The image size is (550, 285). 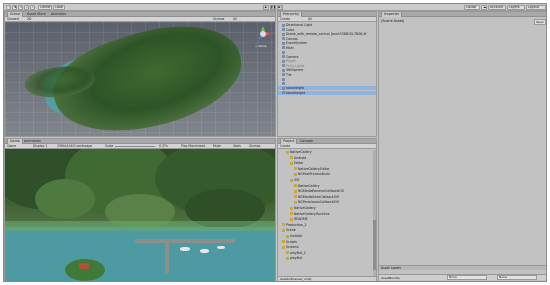 I want to click on project-item: iOS, so click(x=325, y=180).